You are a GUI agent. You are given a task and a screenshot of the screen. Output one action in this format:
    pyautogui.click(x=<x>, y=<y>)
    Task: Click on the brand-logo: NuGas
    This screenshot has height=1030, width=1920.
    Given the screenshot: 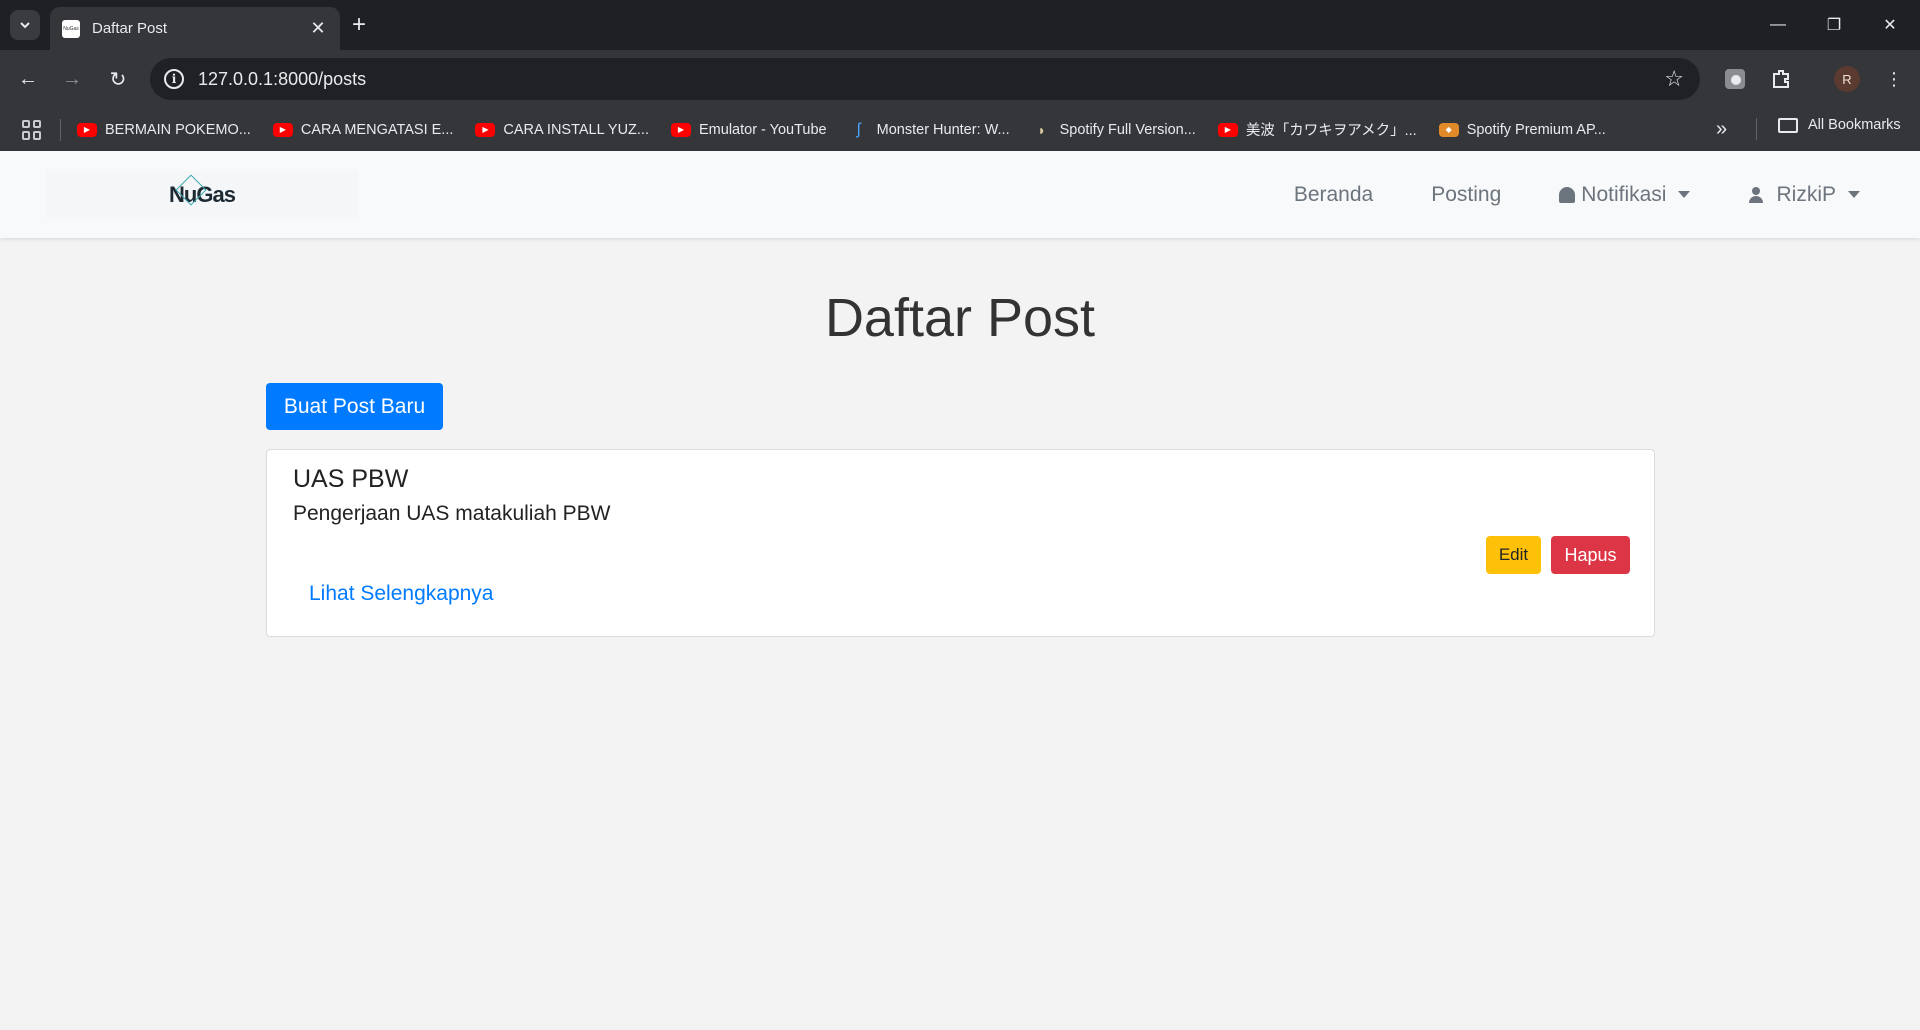 What is the action you would take?
    pyautogui.click(x=202, y=195)
    